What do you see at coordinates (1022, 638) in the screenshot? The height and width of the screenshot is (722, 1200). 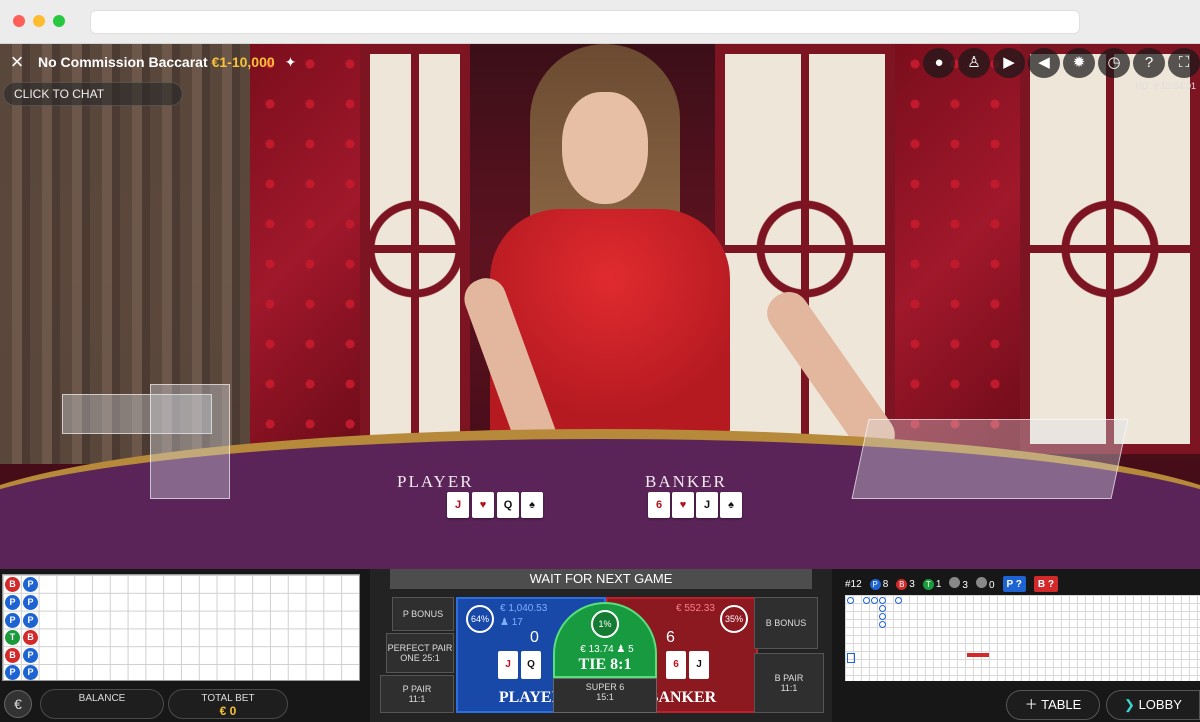 I see `big-road` at bounding box center [1022, 638].